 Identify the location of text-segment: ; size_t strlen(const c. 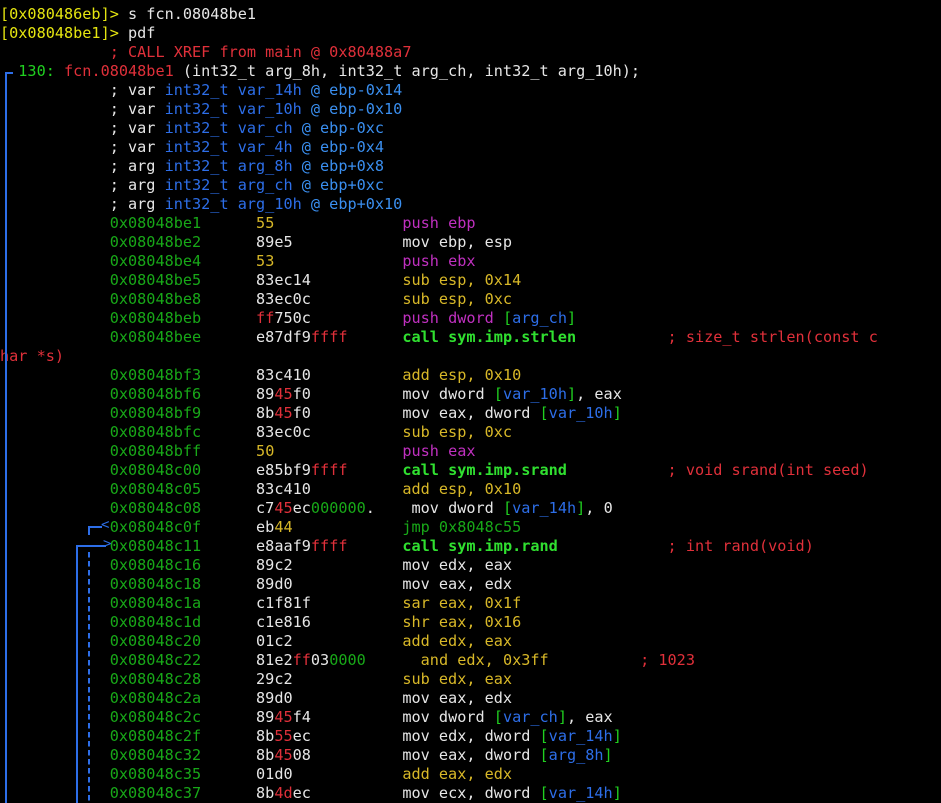
(727, 337).